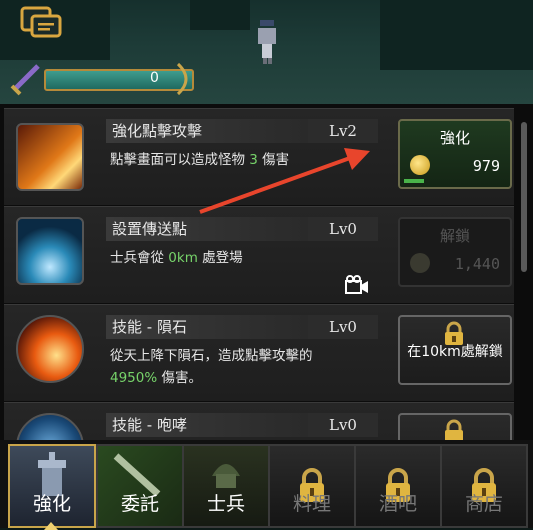 The width and height of the screenshot is (533, 530). Describe the element at coordinates (50, 157) in the screenshot. I see `strike-skill-icon` at that location.